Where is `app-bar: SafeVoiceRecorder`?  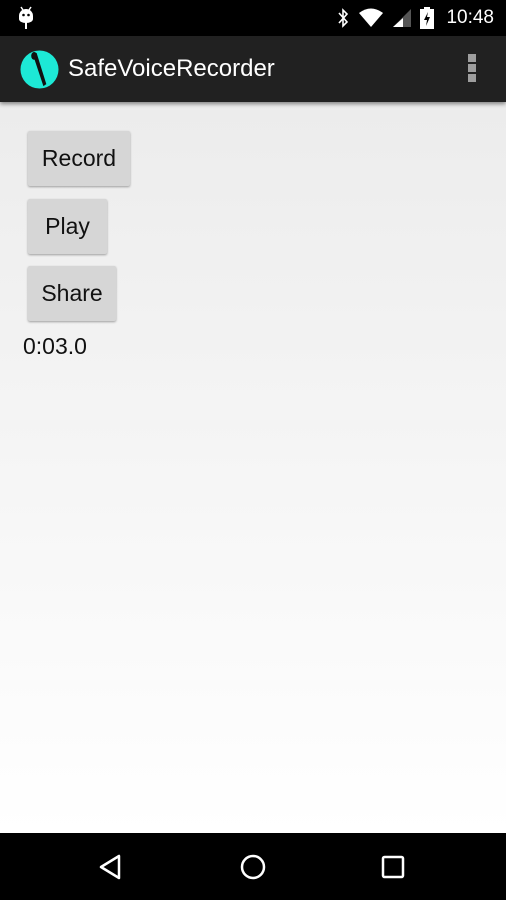 app-bar: SafeVoiceRecorder is located at coordinates (253, 69).